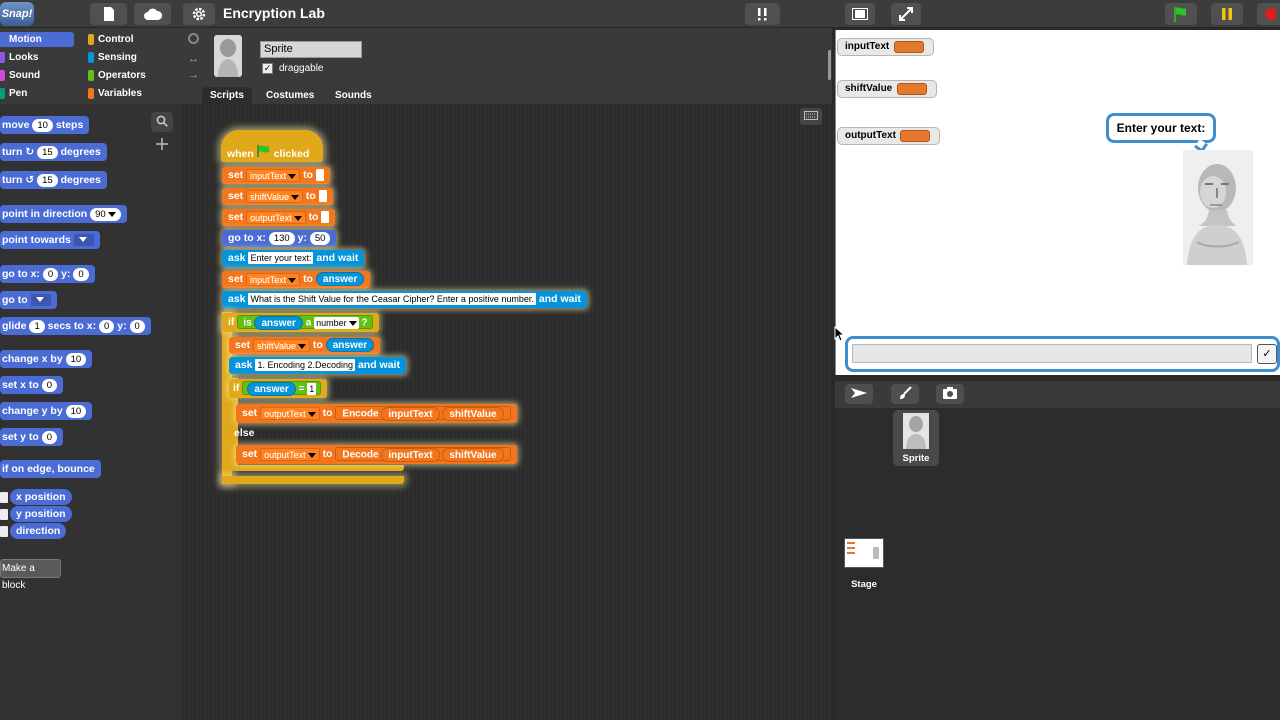 This screenshot has width=1280, height=720. Describe the element at coordinates (916, 438) in the screenshot. I see `corral-sprite-item: Sprite` at that location.